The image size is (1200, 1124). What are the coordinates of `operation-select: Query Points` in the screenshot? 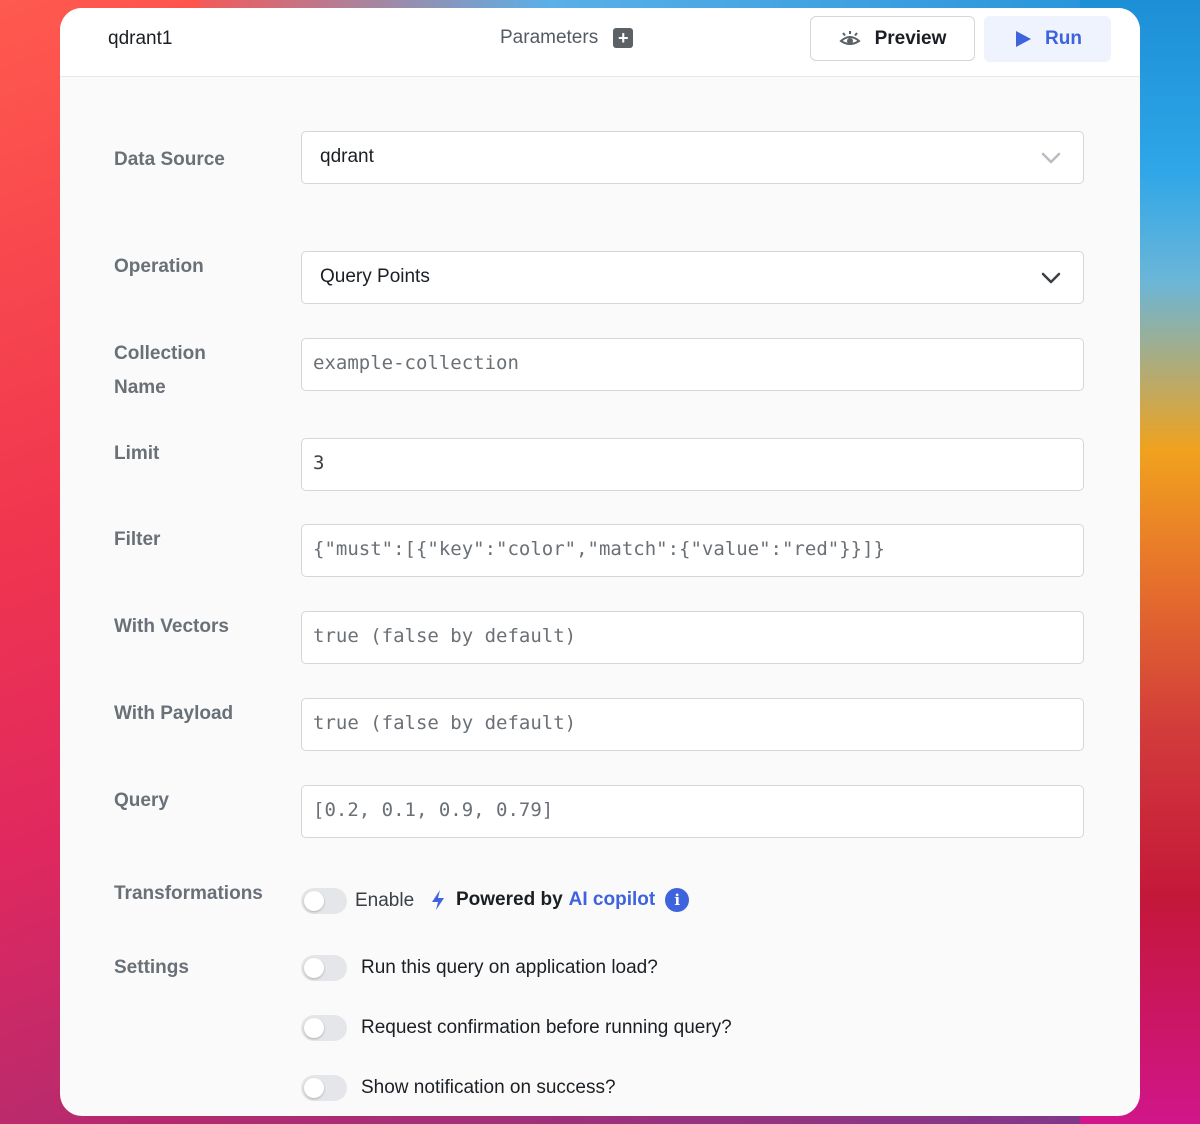 It's located at (692, 277).